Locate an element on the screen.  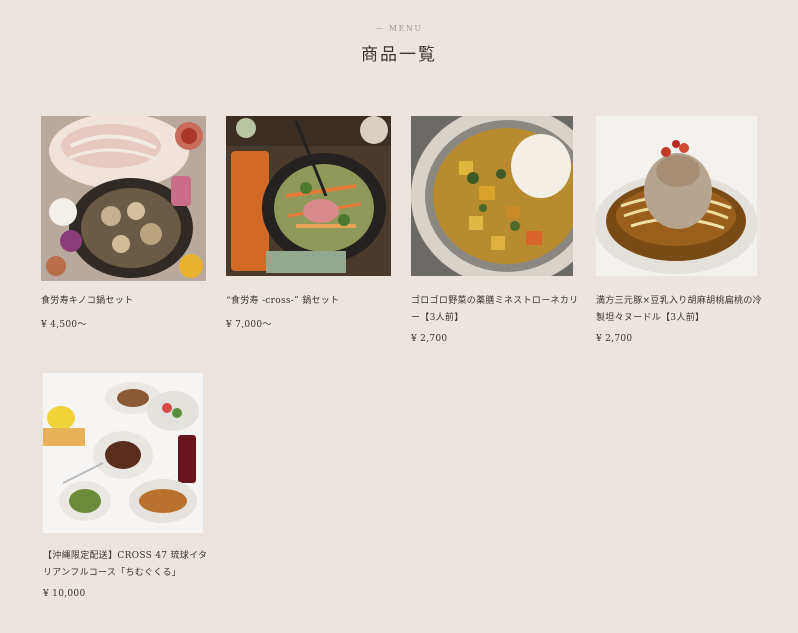
product-card: ゴロゴロ野菜の薬膳ミネストローネカリー【3人前】 ¥ 2,700 is located at coordinates (496, 230).